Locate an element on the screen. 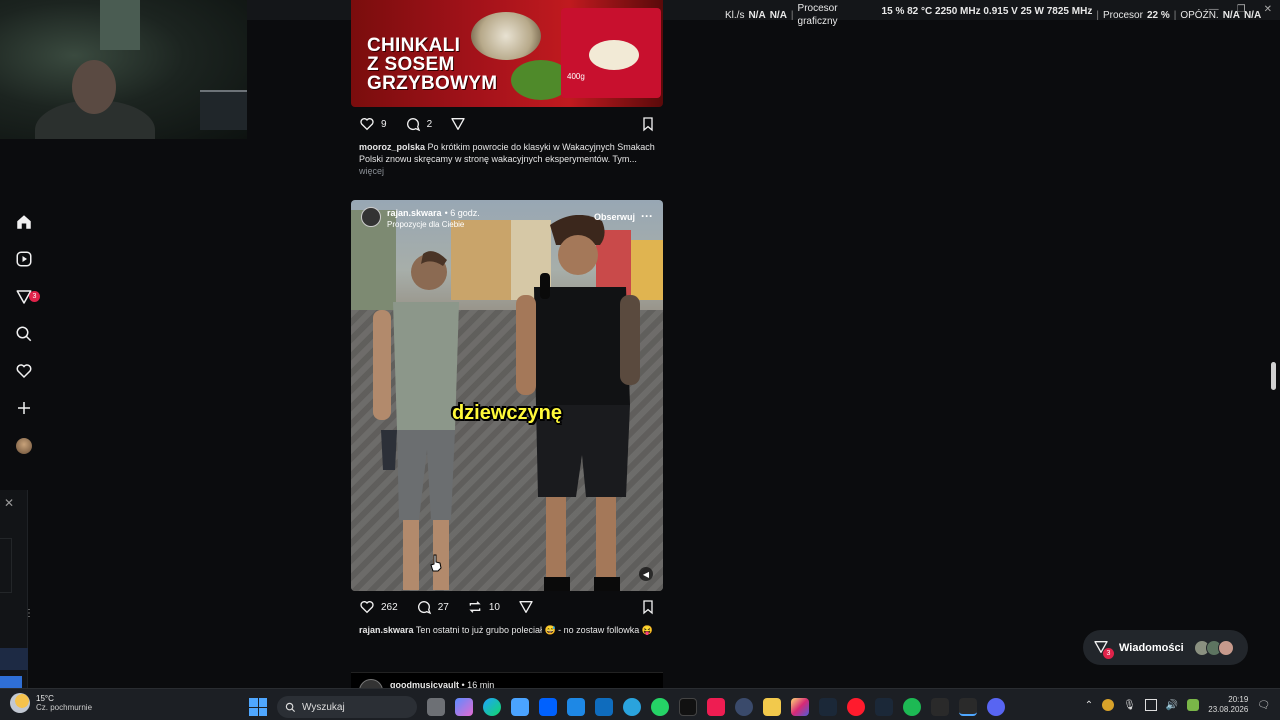 This screenshot has width=1280, height=720. dropbox-icon is located at coordinates (548, 707).